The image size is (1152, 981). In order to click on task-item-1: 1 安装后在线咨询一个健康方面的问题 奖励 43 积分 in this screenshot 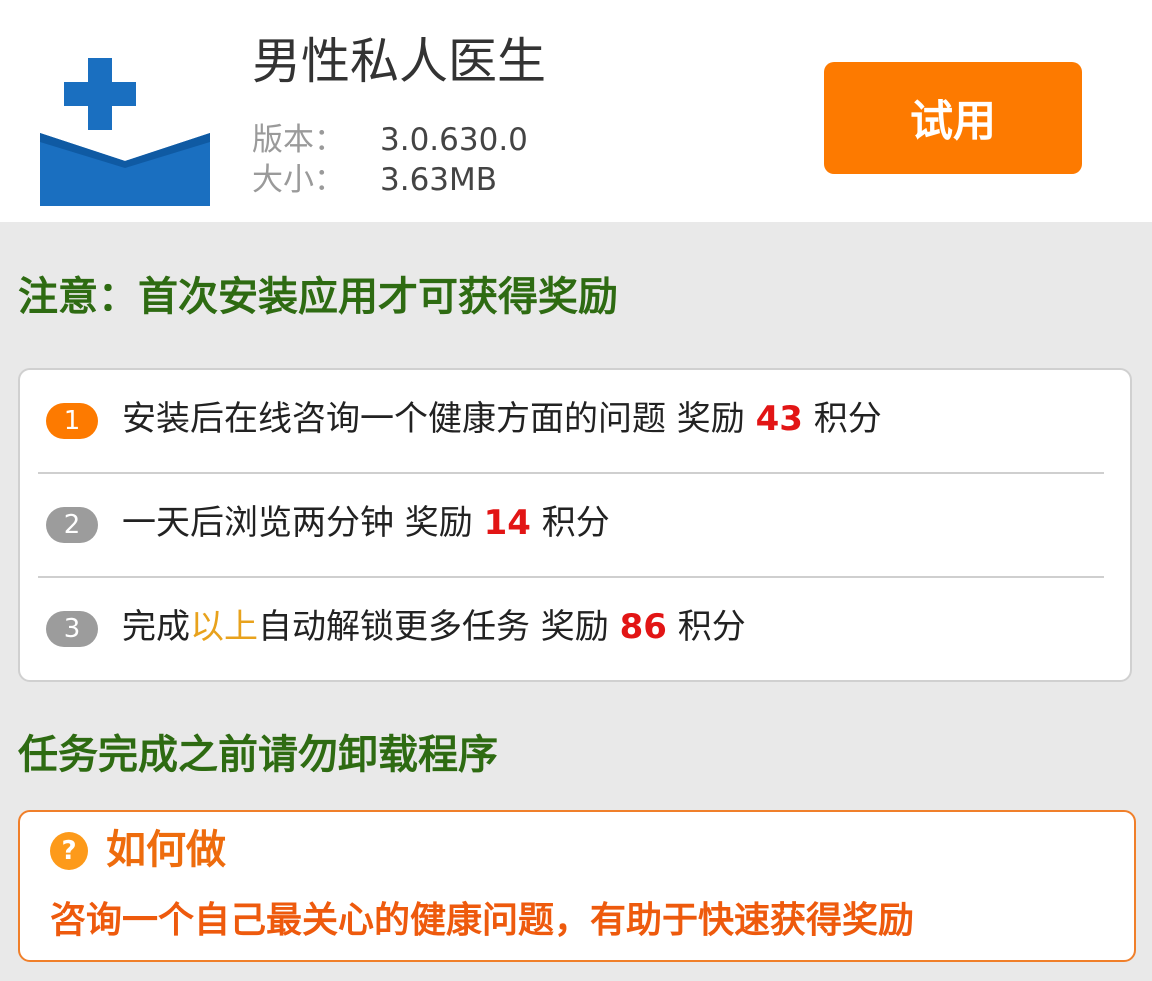, I will do `click(575, 422)`.